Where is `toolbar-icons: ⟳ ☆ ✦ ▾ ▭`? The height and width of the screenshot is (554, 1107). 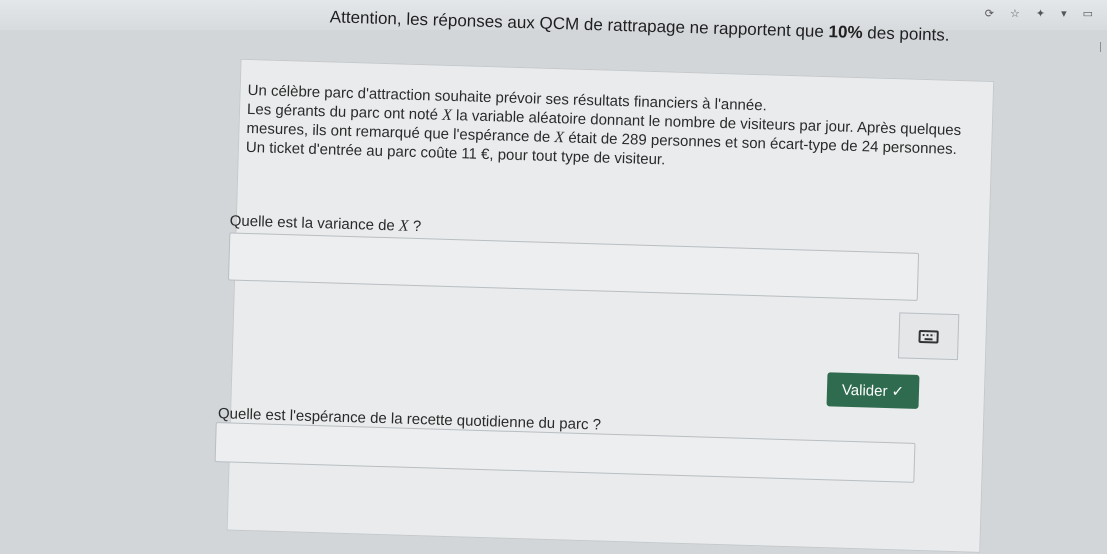 toolbar-icons: ⟳ ☆ ✦ ▾ ▭ is located at coordinates (1039, 13).